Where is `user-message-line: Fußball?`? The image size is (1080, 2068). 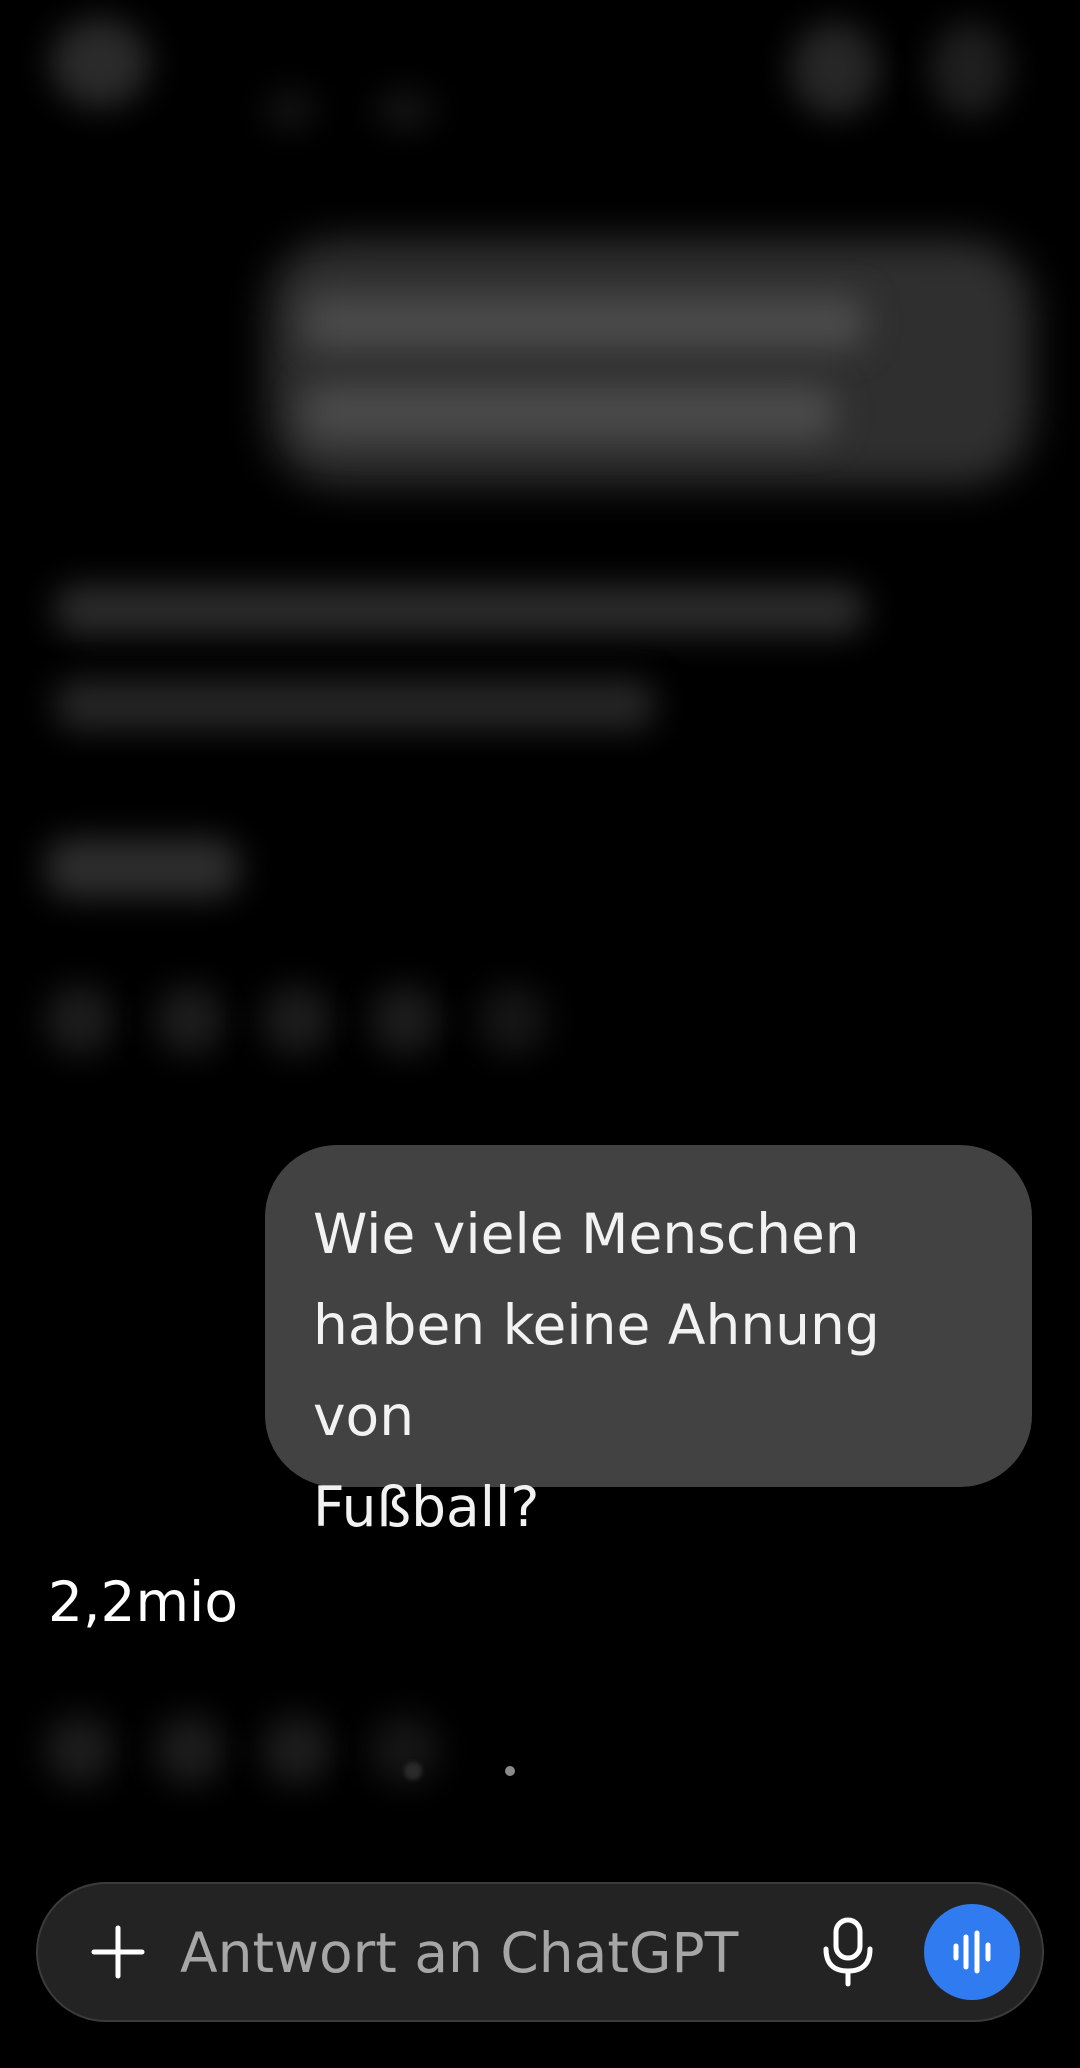 user-message-line: Fußball? is located at coordinates (426, 1507).